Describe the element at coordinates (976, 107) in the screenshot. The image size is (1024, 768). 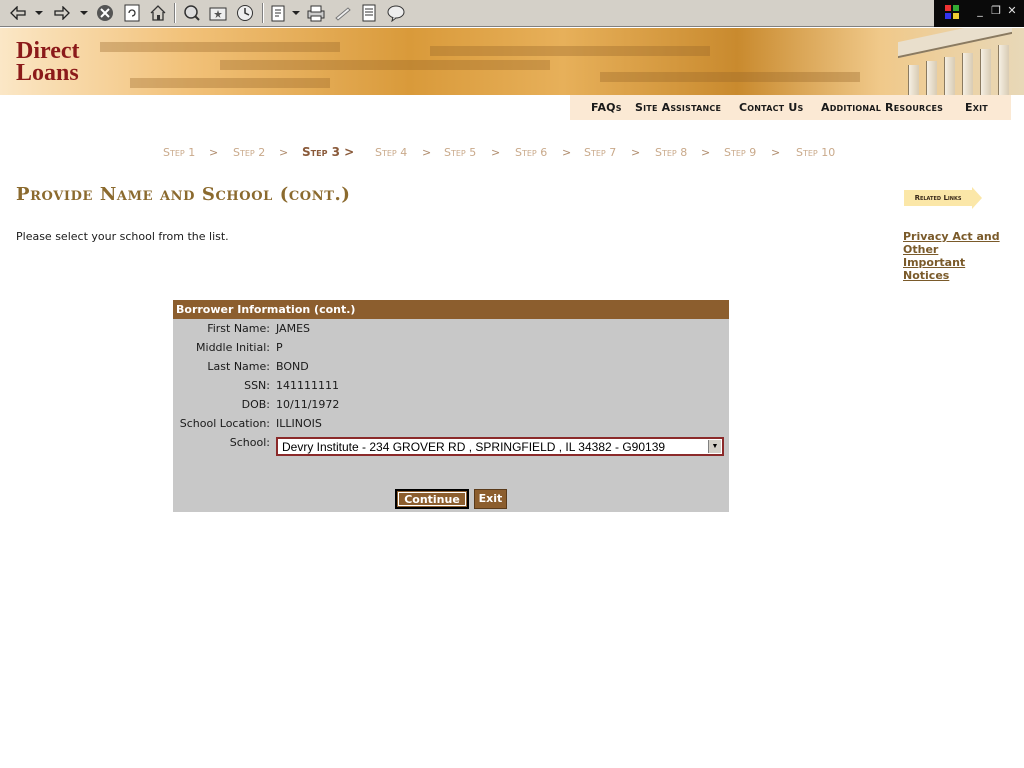
I see `nav-exit: Exit` at that location.